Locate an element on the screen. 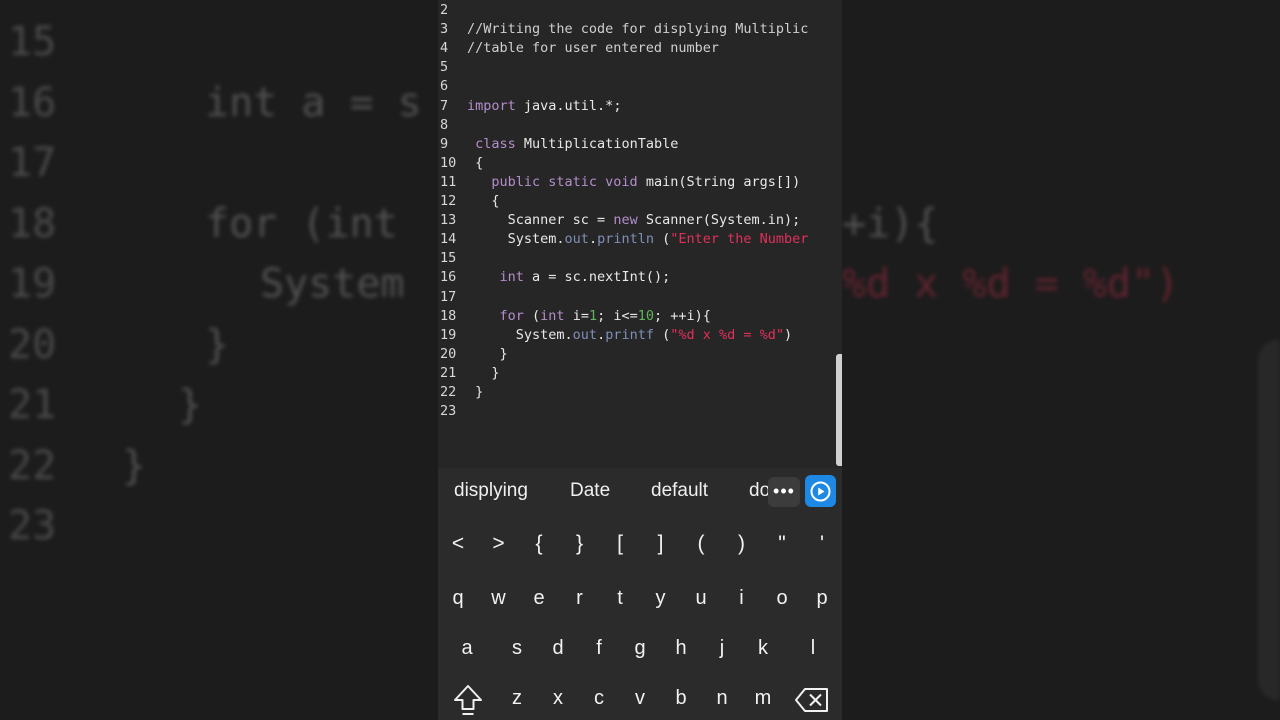  letter-row-1: qwertyuiop is located at coordinates (640, 598).